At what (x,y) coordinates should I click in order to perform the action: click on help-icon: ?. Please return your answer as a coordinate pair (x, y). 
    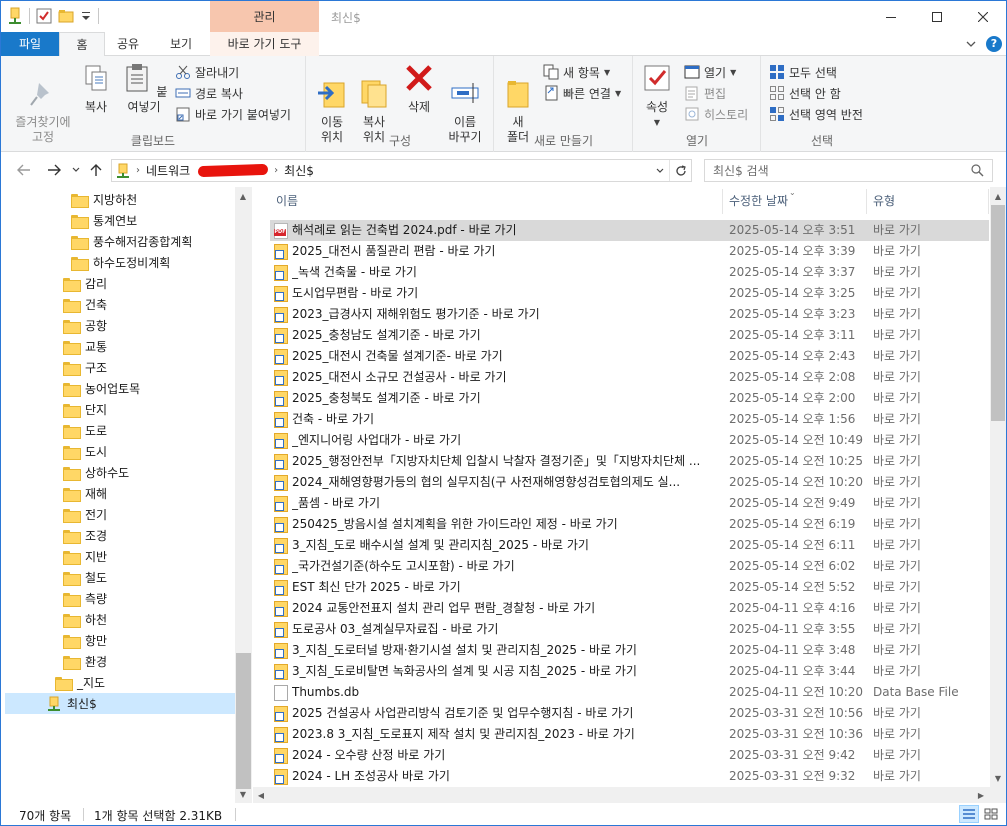
    Looking at the image, I should click on (994, 44).